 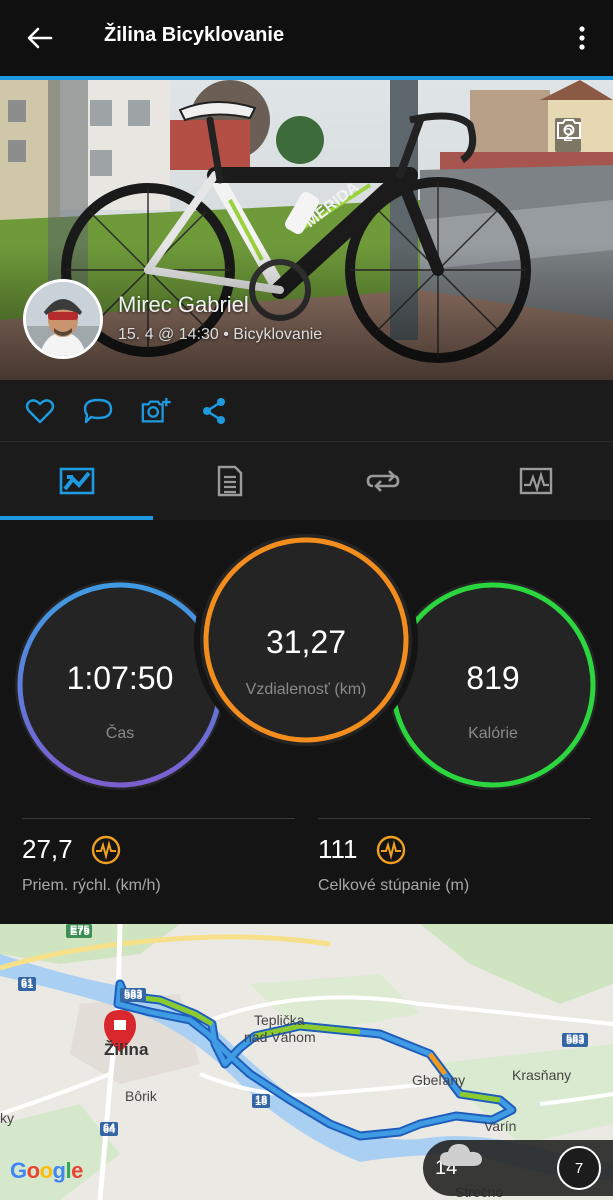 I want to click on heart-icon, so click(x=40, y=411).